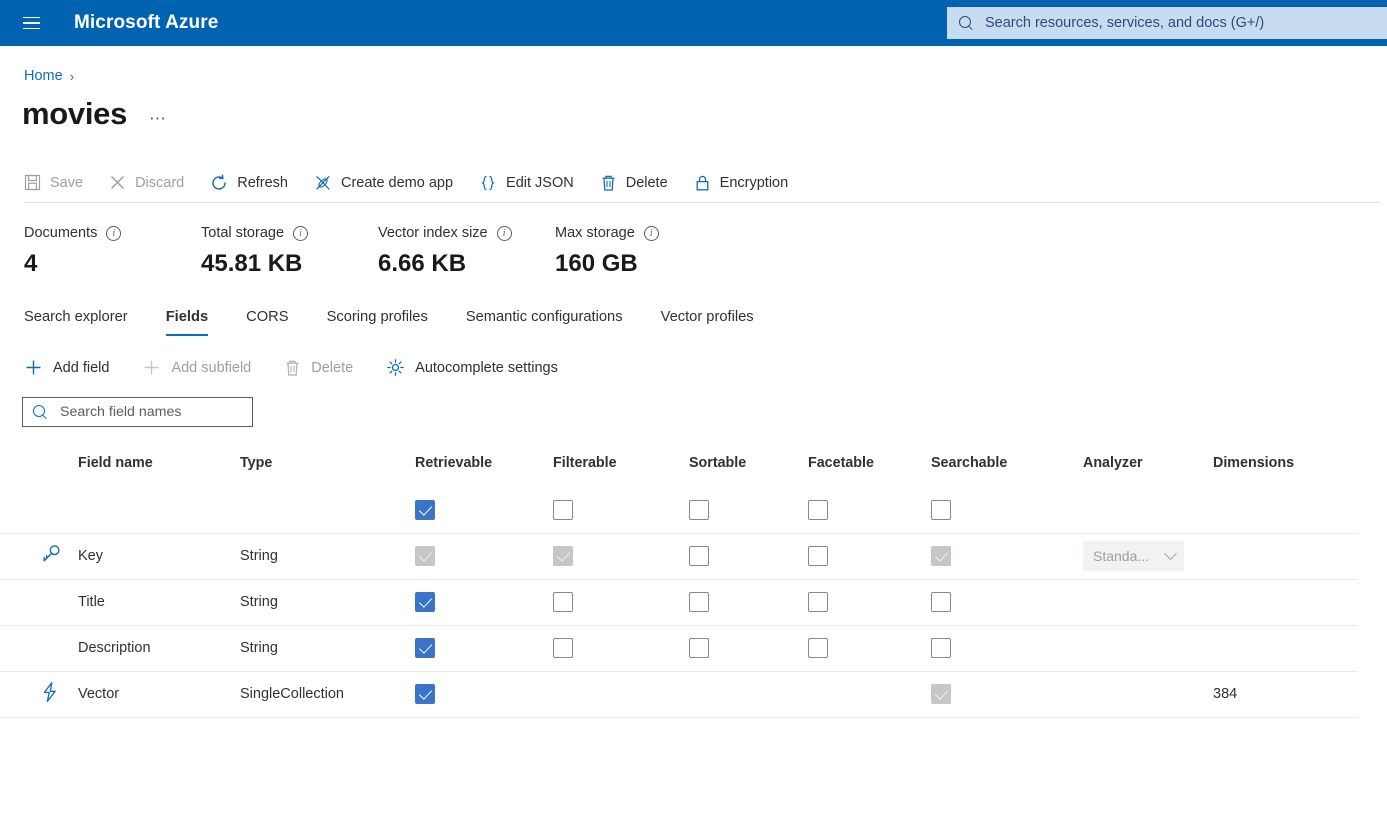 The width and height of the screenshot is (1387, 817). Describe the element at coordinates (146, 23) in the screenshot. I see `azure-brand-logo: Microsoft Azure` at that location.